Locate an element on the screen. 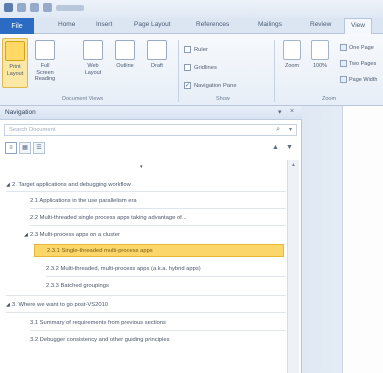 This screenshot has height=373, width=383. tab-view: View is located at coordinates (358, 26).